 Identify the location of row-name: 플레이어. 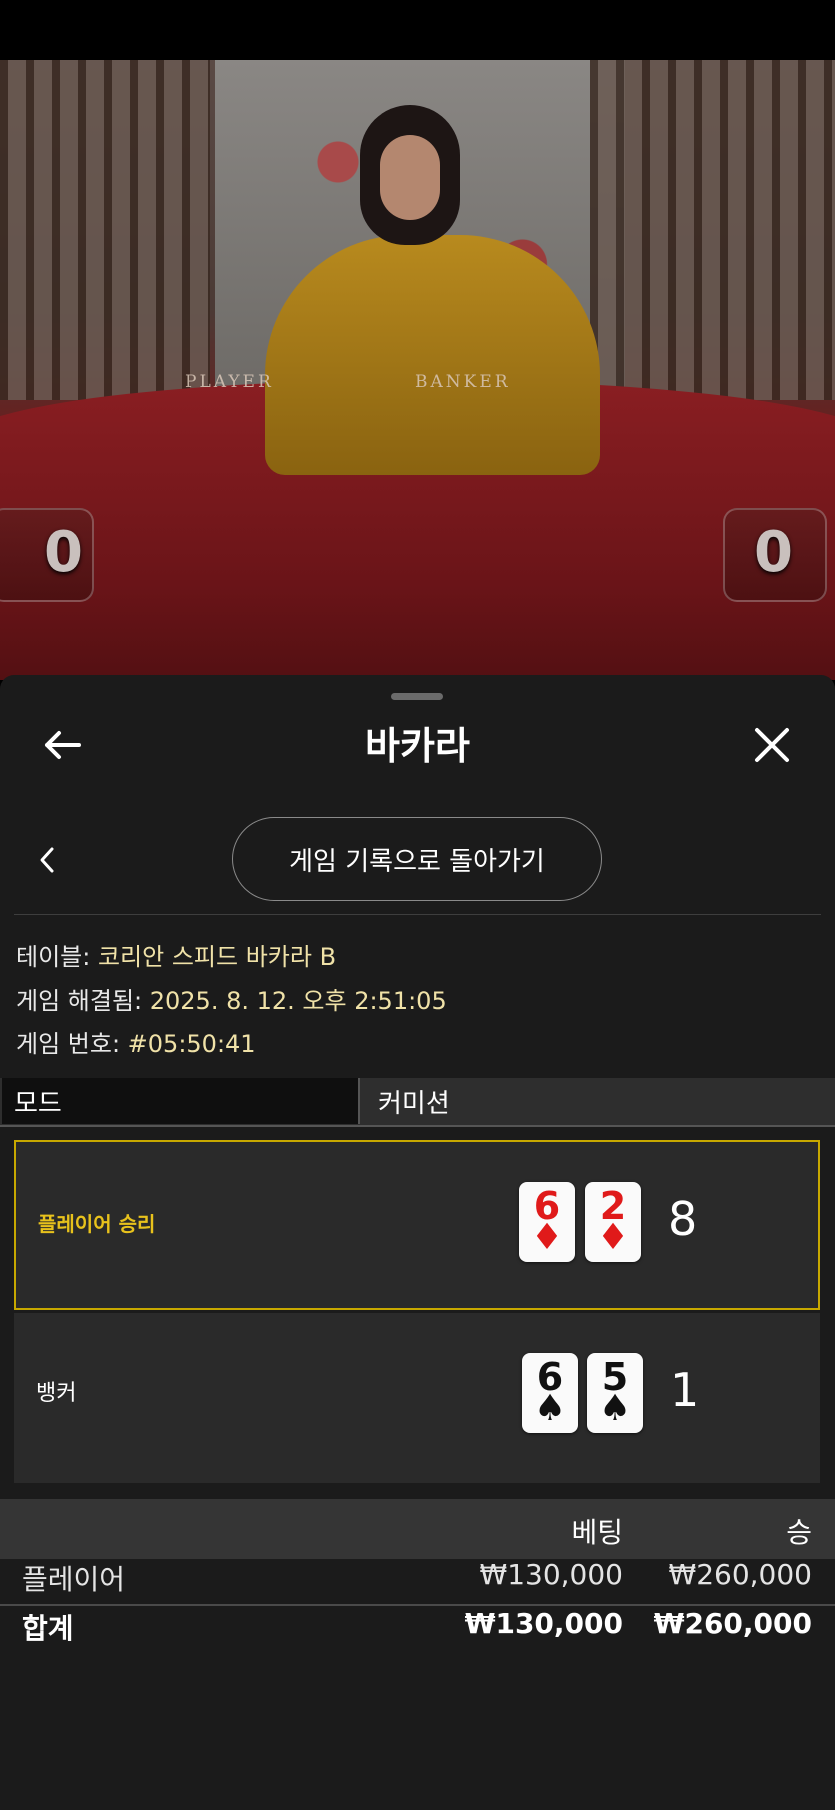
(74, 1579).